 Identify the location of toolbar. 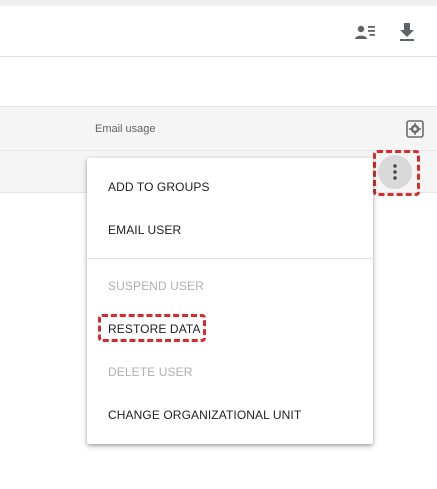
(218, 31).